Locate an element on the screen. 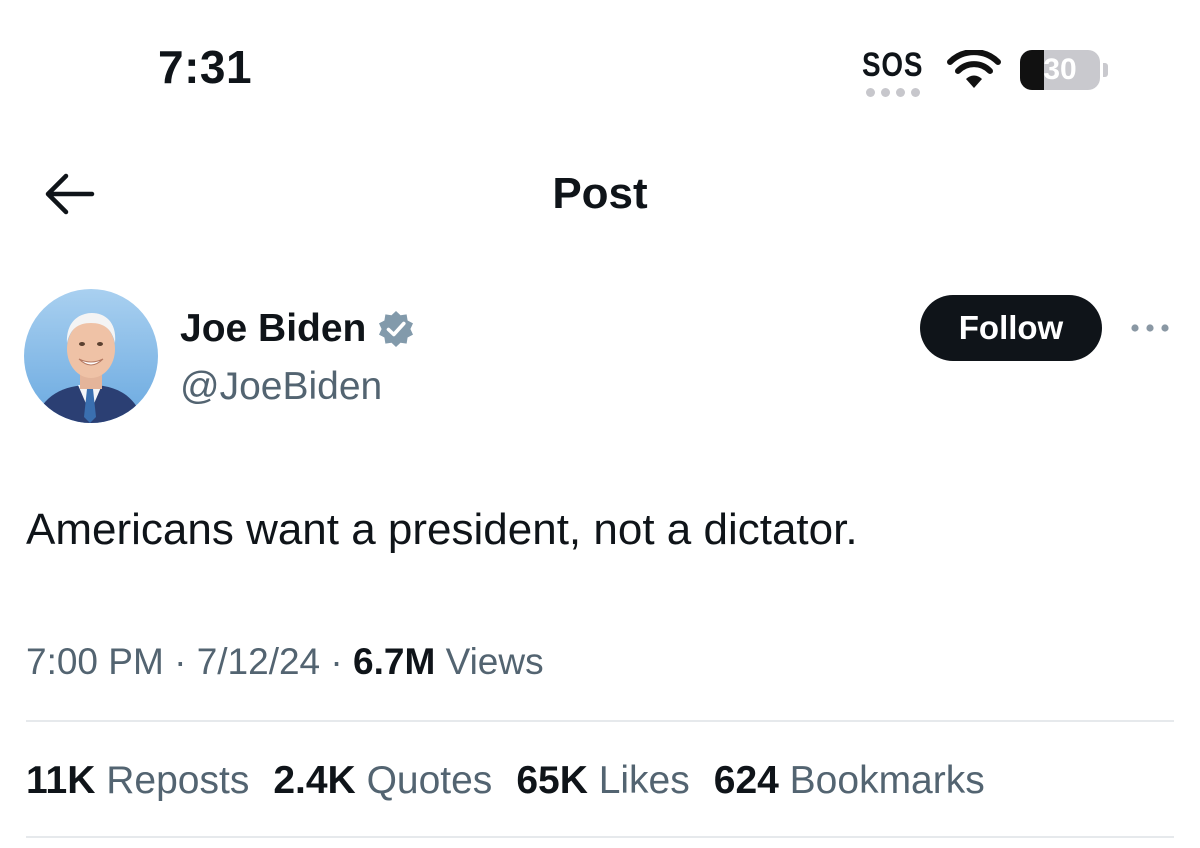 This screenshot has width=1200, height=848. stat-count: 65K is located at coordinates (552, 780).